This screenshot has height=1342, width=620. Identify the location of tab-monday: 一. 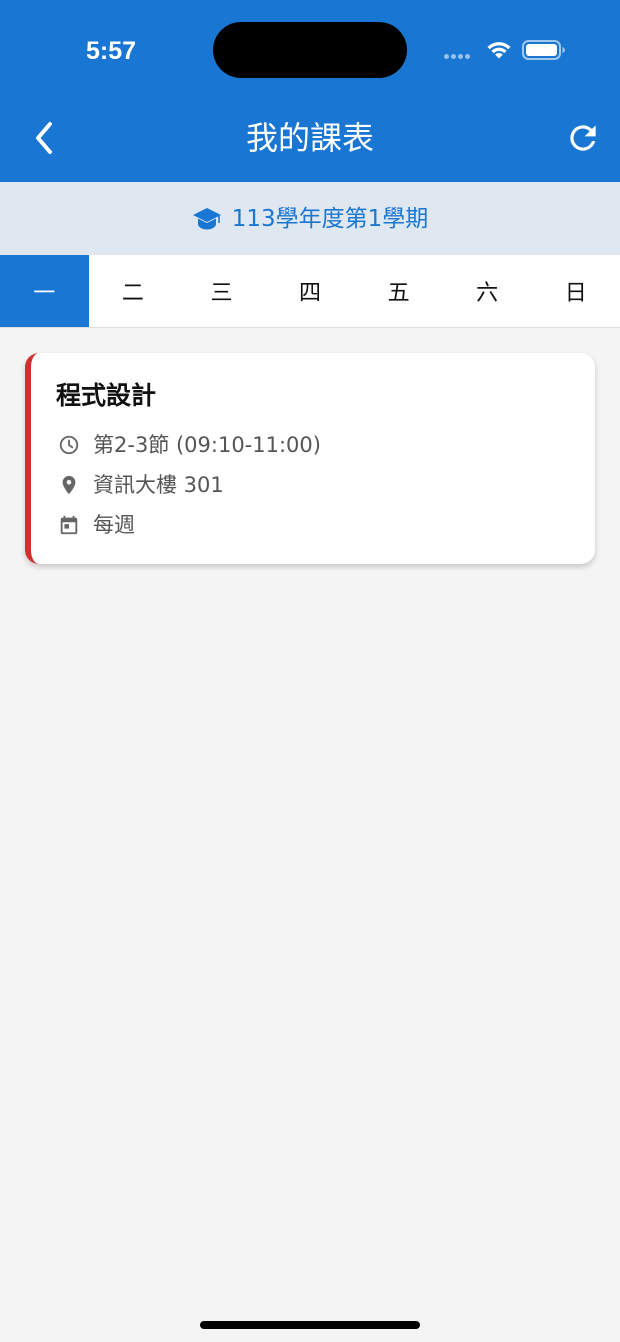
(44, 291).